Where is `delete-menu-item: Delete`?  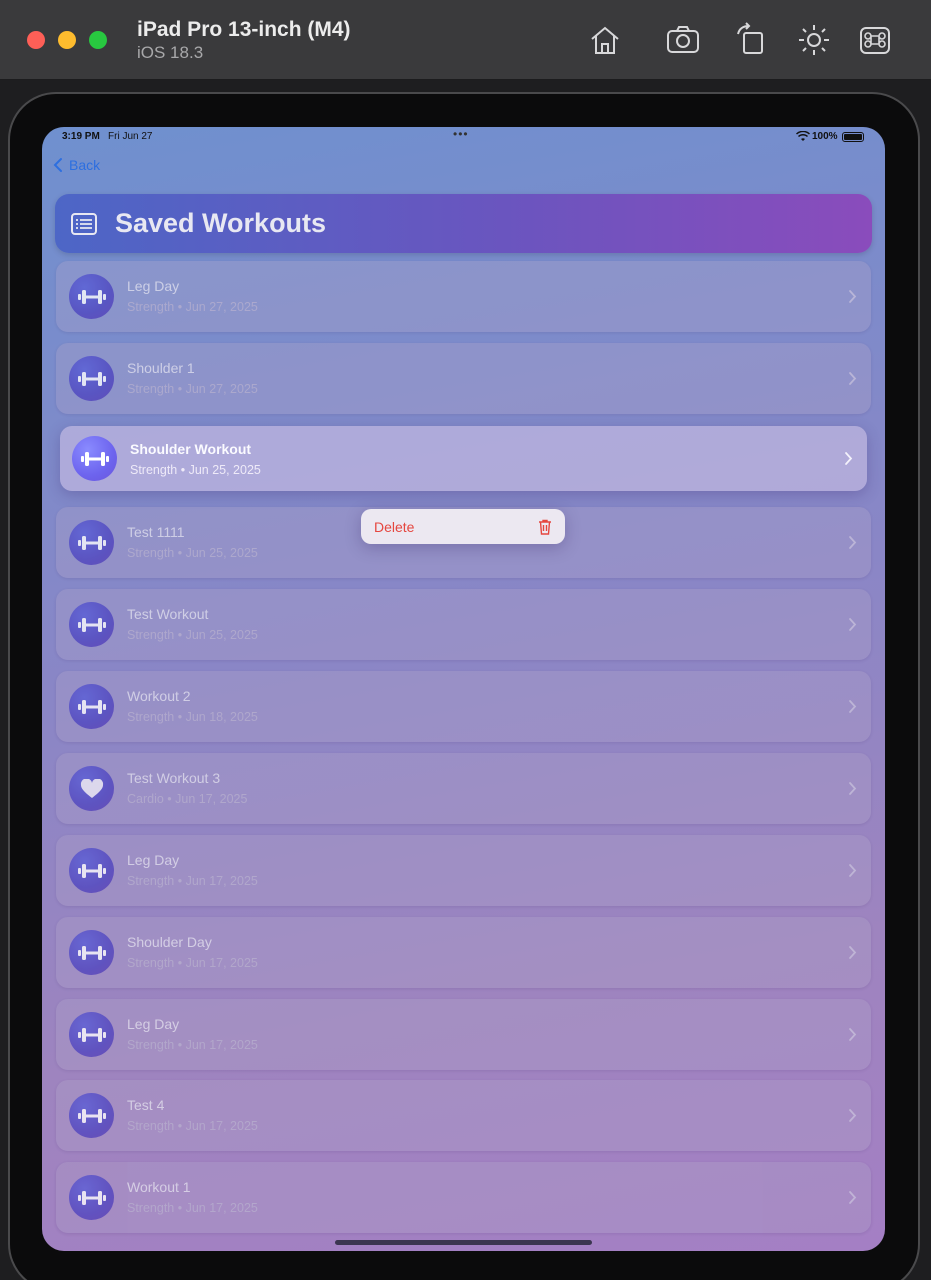
delete-menu-item: Delete is located at coordinates (463, 526).